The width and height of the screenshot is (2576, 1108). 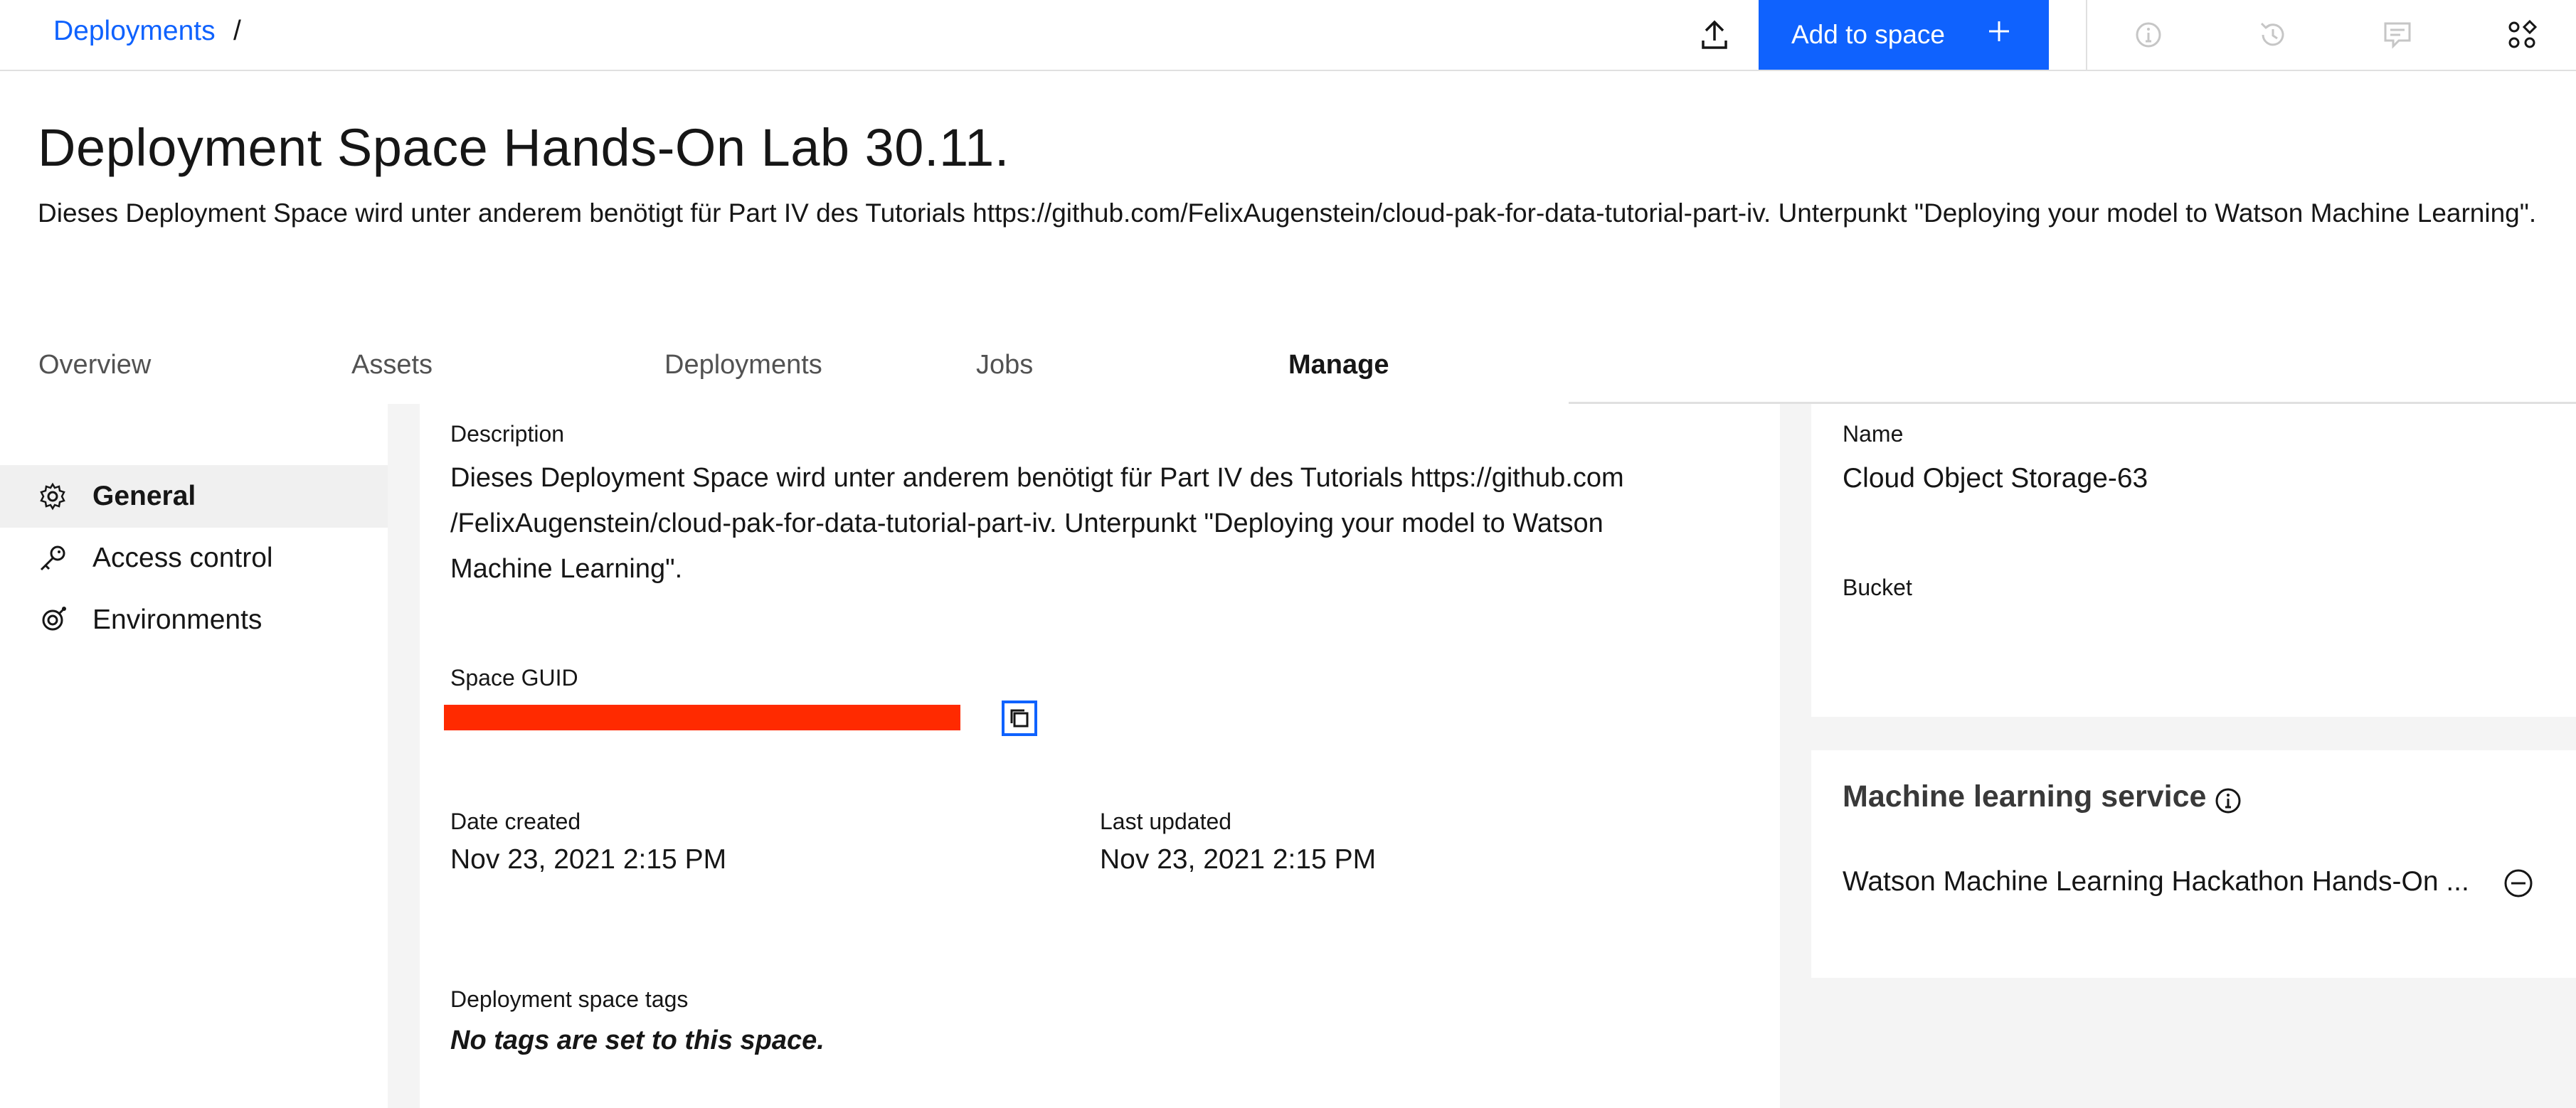 What do you see at coordinates (1238, 859) in the screenshot?
I see `last-updated-value: Nov 23, 2021 2:15 PM` at bounding box center [1238, 859].